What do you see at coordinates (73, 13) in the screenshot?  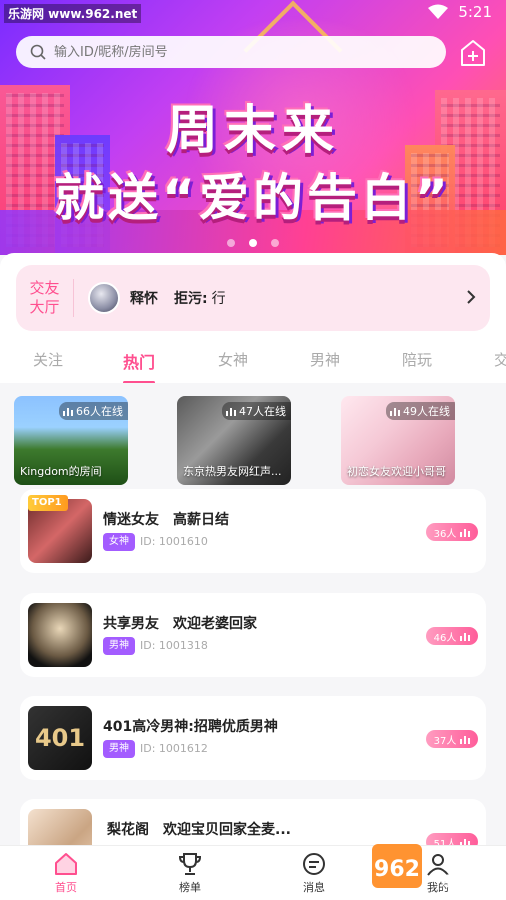 I see `watermark-site: 乐游网 www.962.net` at bounding box center [73, 13].